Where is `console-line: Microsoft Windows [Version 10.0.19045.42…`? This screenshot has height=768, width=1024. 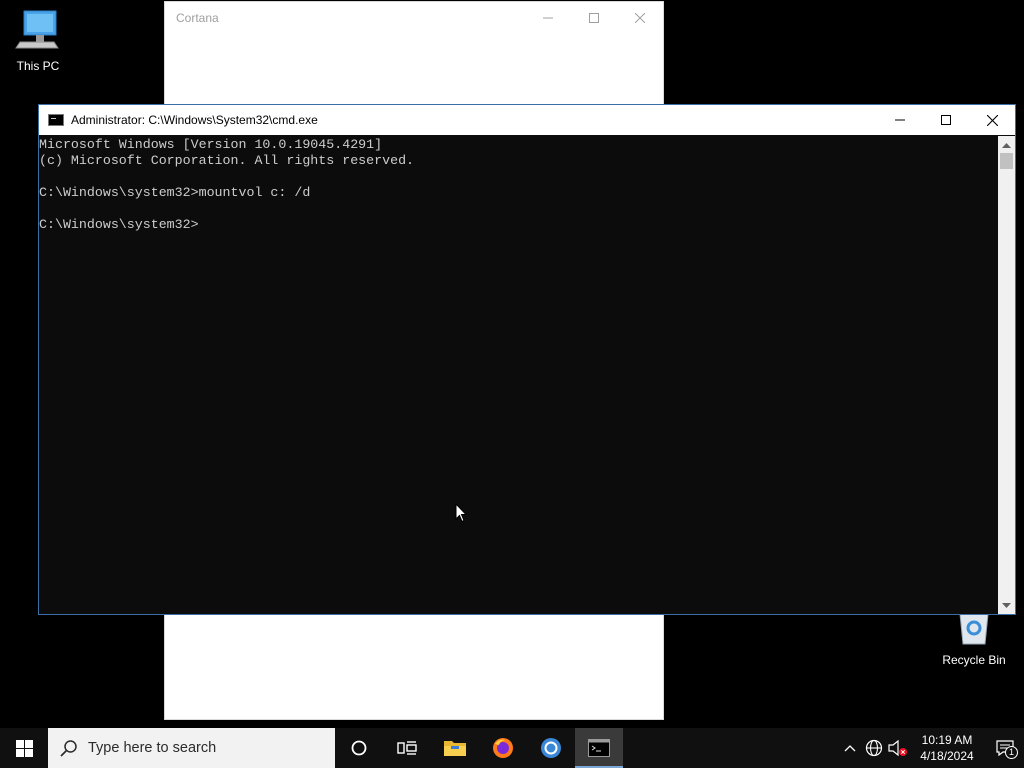
console-line: Microsoft Windows [Version 10.0.19045.42… is located at coordinates (211, 144).